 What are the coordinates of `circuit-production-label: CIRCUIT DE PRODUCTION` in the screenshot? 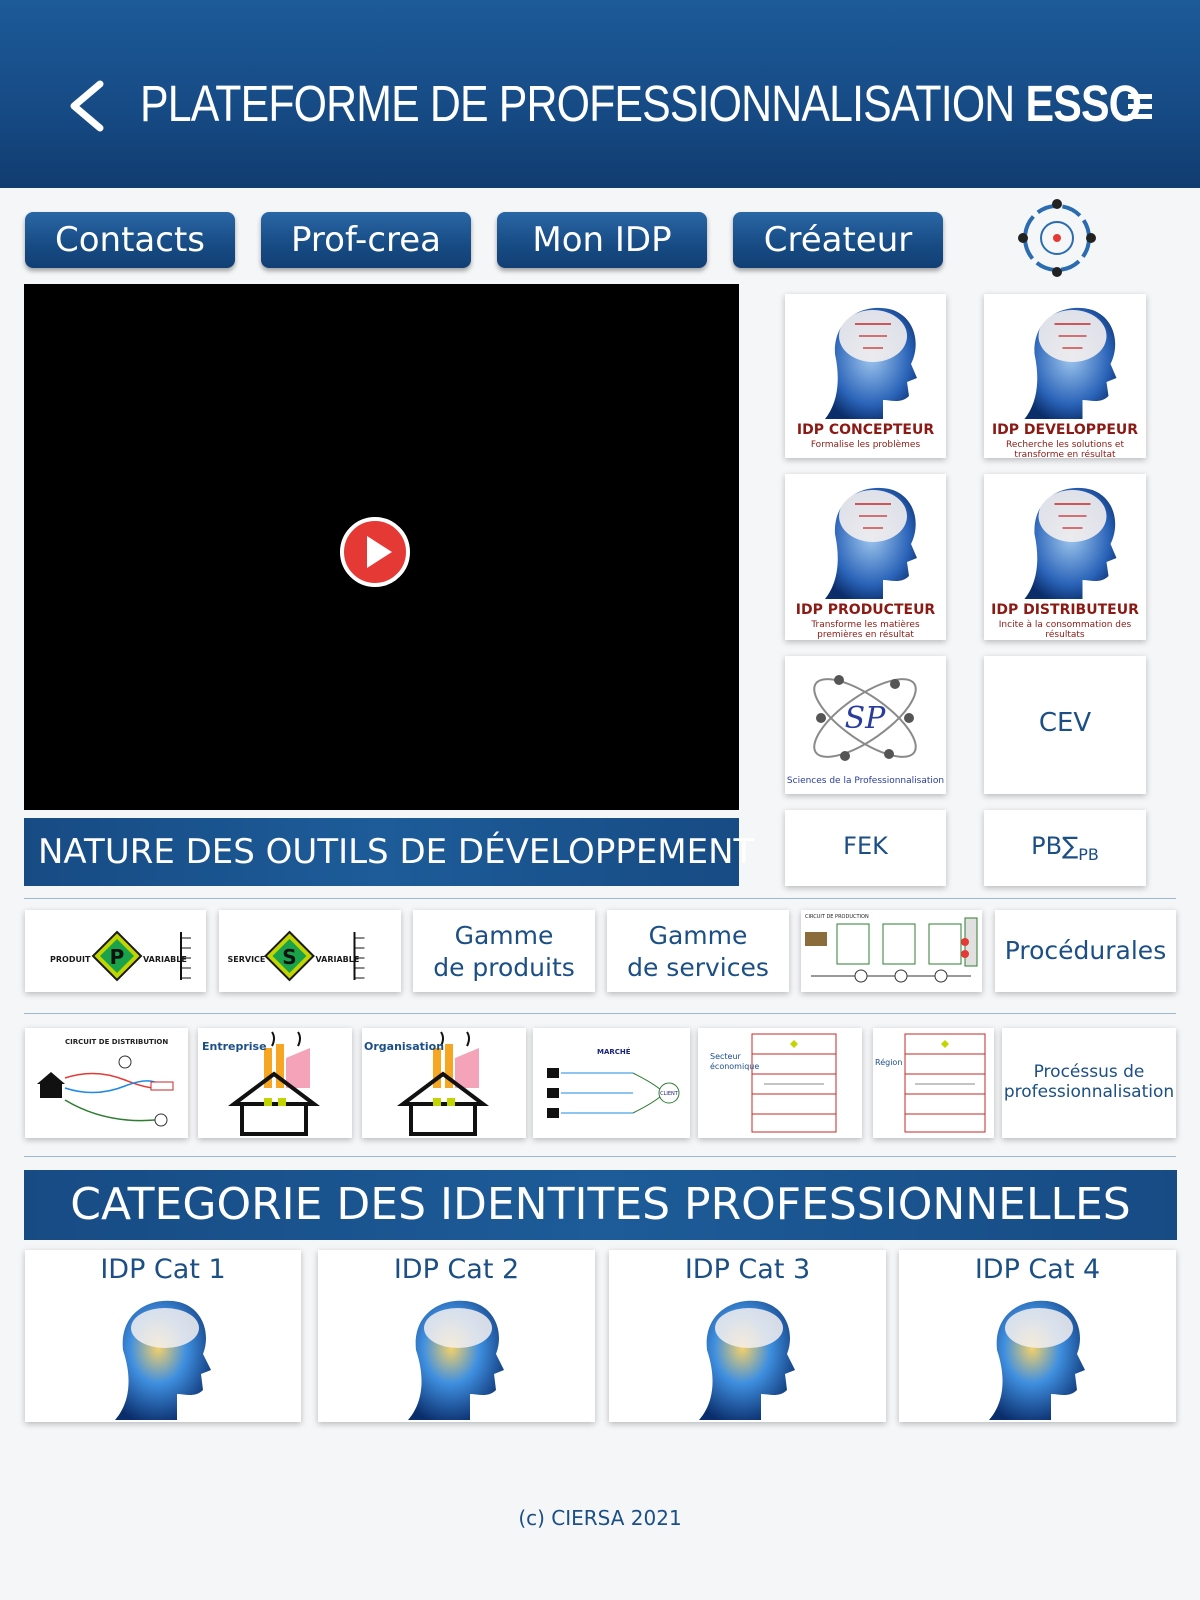 It's located at (837, 917).